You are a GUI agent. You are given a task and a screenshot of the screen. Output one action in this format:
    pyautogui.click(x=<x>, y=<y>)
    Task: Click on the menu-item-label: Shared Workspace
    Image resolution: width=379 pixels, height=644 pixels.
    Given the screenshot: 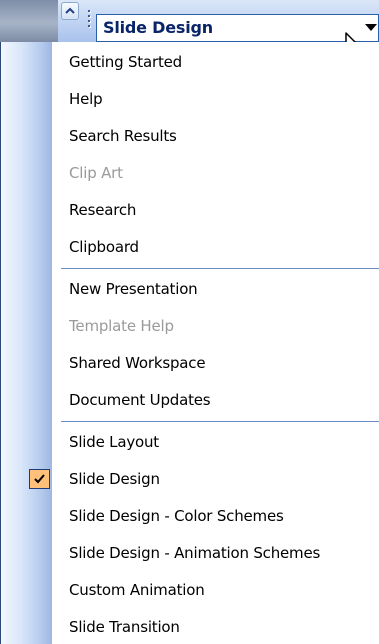 What is the action you would take?
    pyautogui.click(x=137, y=363)
    